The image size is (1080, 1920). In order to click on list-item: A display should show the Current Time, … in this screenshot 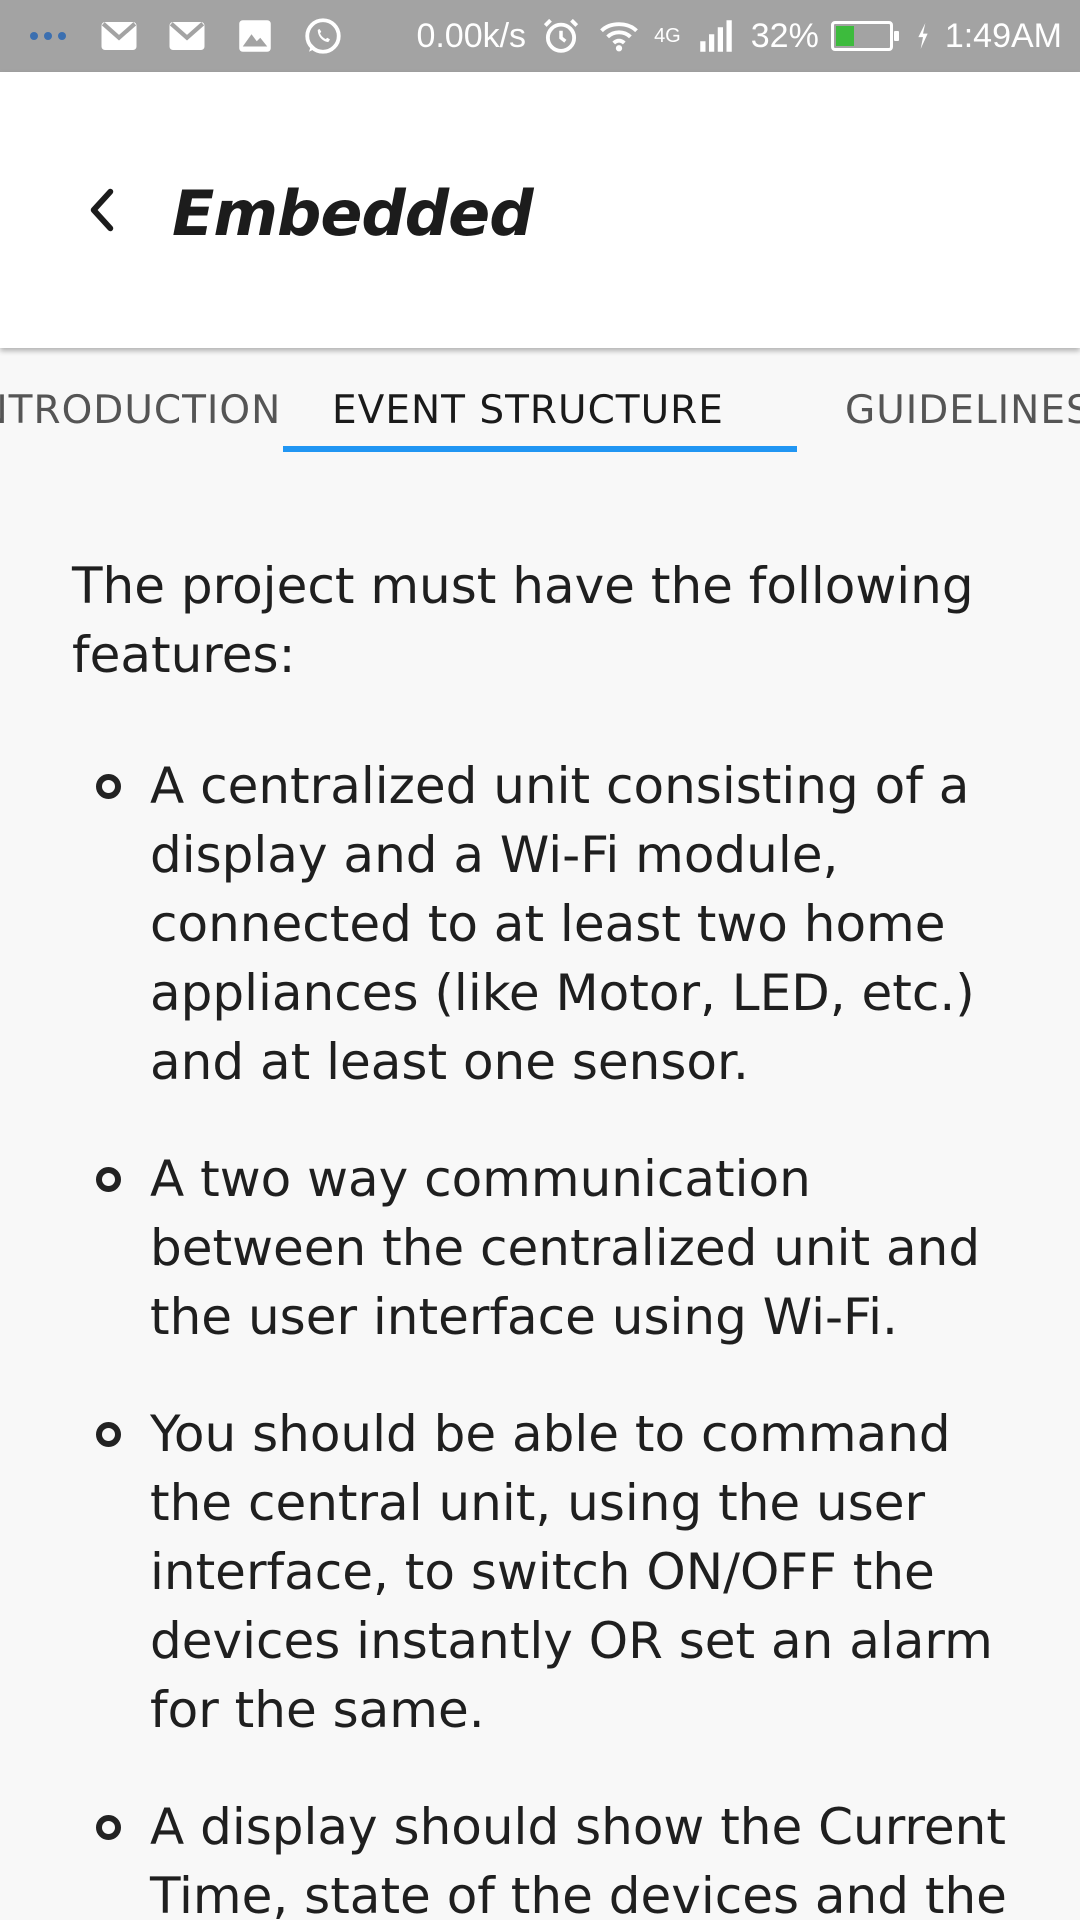, I will do `click(540, 1856)`.